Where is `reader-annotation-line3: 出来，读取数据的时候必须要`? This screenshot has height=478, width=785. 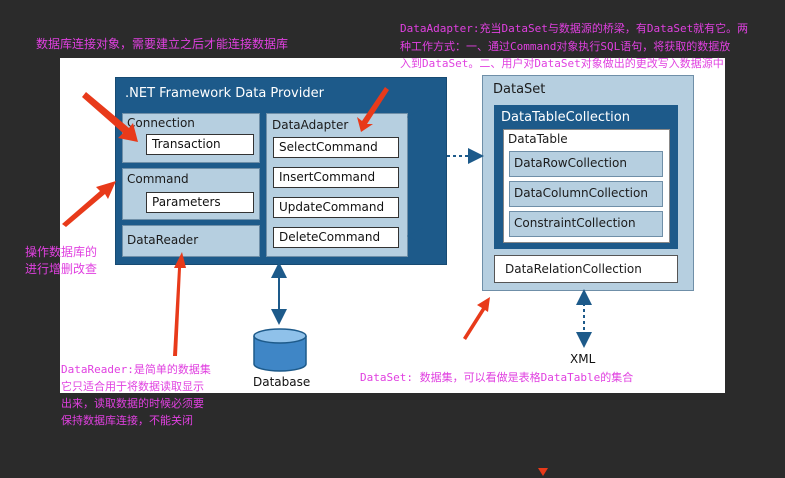 reader-annotation-line3: 出来，读取数据的时候必须要 is located at coordinates (132, 403).